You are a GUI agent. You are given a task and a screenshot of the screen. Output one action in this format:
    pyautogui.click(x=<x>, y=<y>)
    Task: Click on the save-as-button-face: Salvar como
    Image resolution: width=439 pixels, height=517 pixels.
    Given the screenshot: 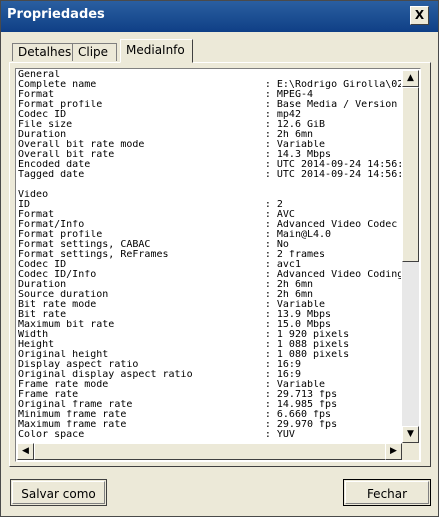 What is the action you would take?
    pyautogui.click(x=58, y=492)
    